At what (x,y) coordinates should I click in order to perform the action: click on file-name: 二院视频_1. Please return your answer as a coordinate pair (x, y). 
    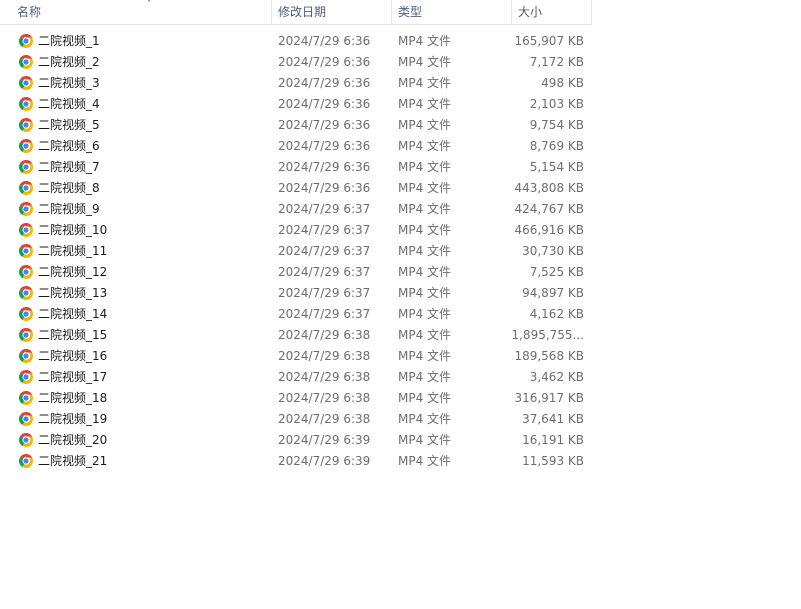
    Looking at the image, I should click on (69, 41).